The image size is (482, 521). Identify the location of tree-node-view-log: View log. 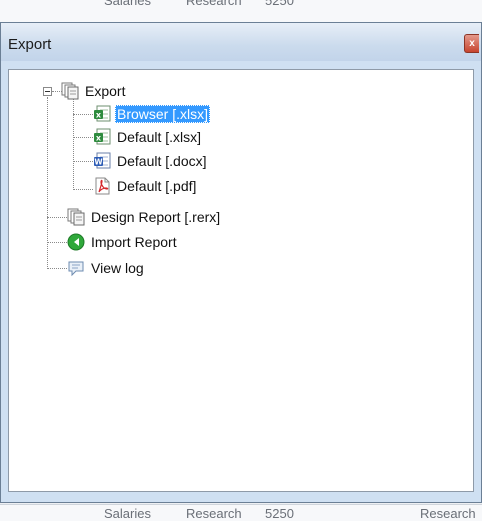
(106, 268).